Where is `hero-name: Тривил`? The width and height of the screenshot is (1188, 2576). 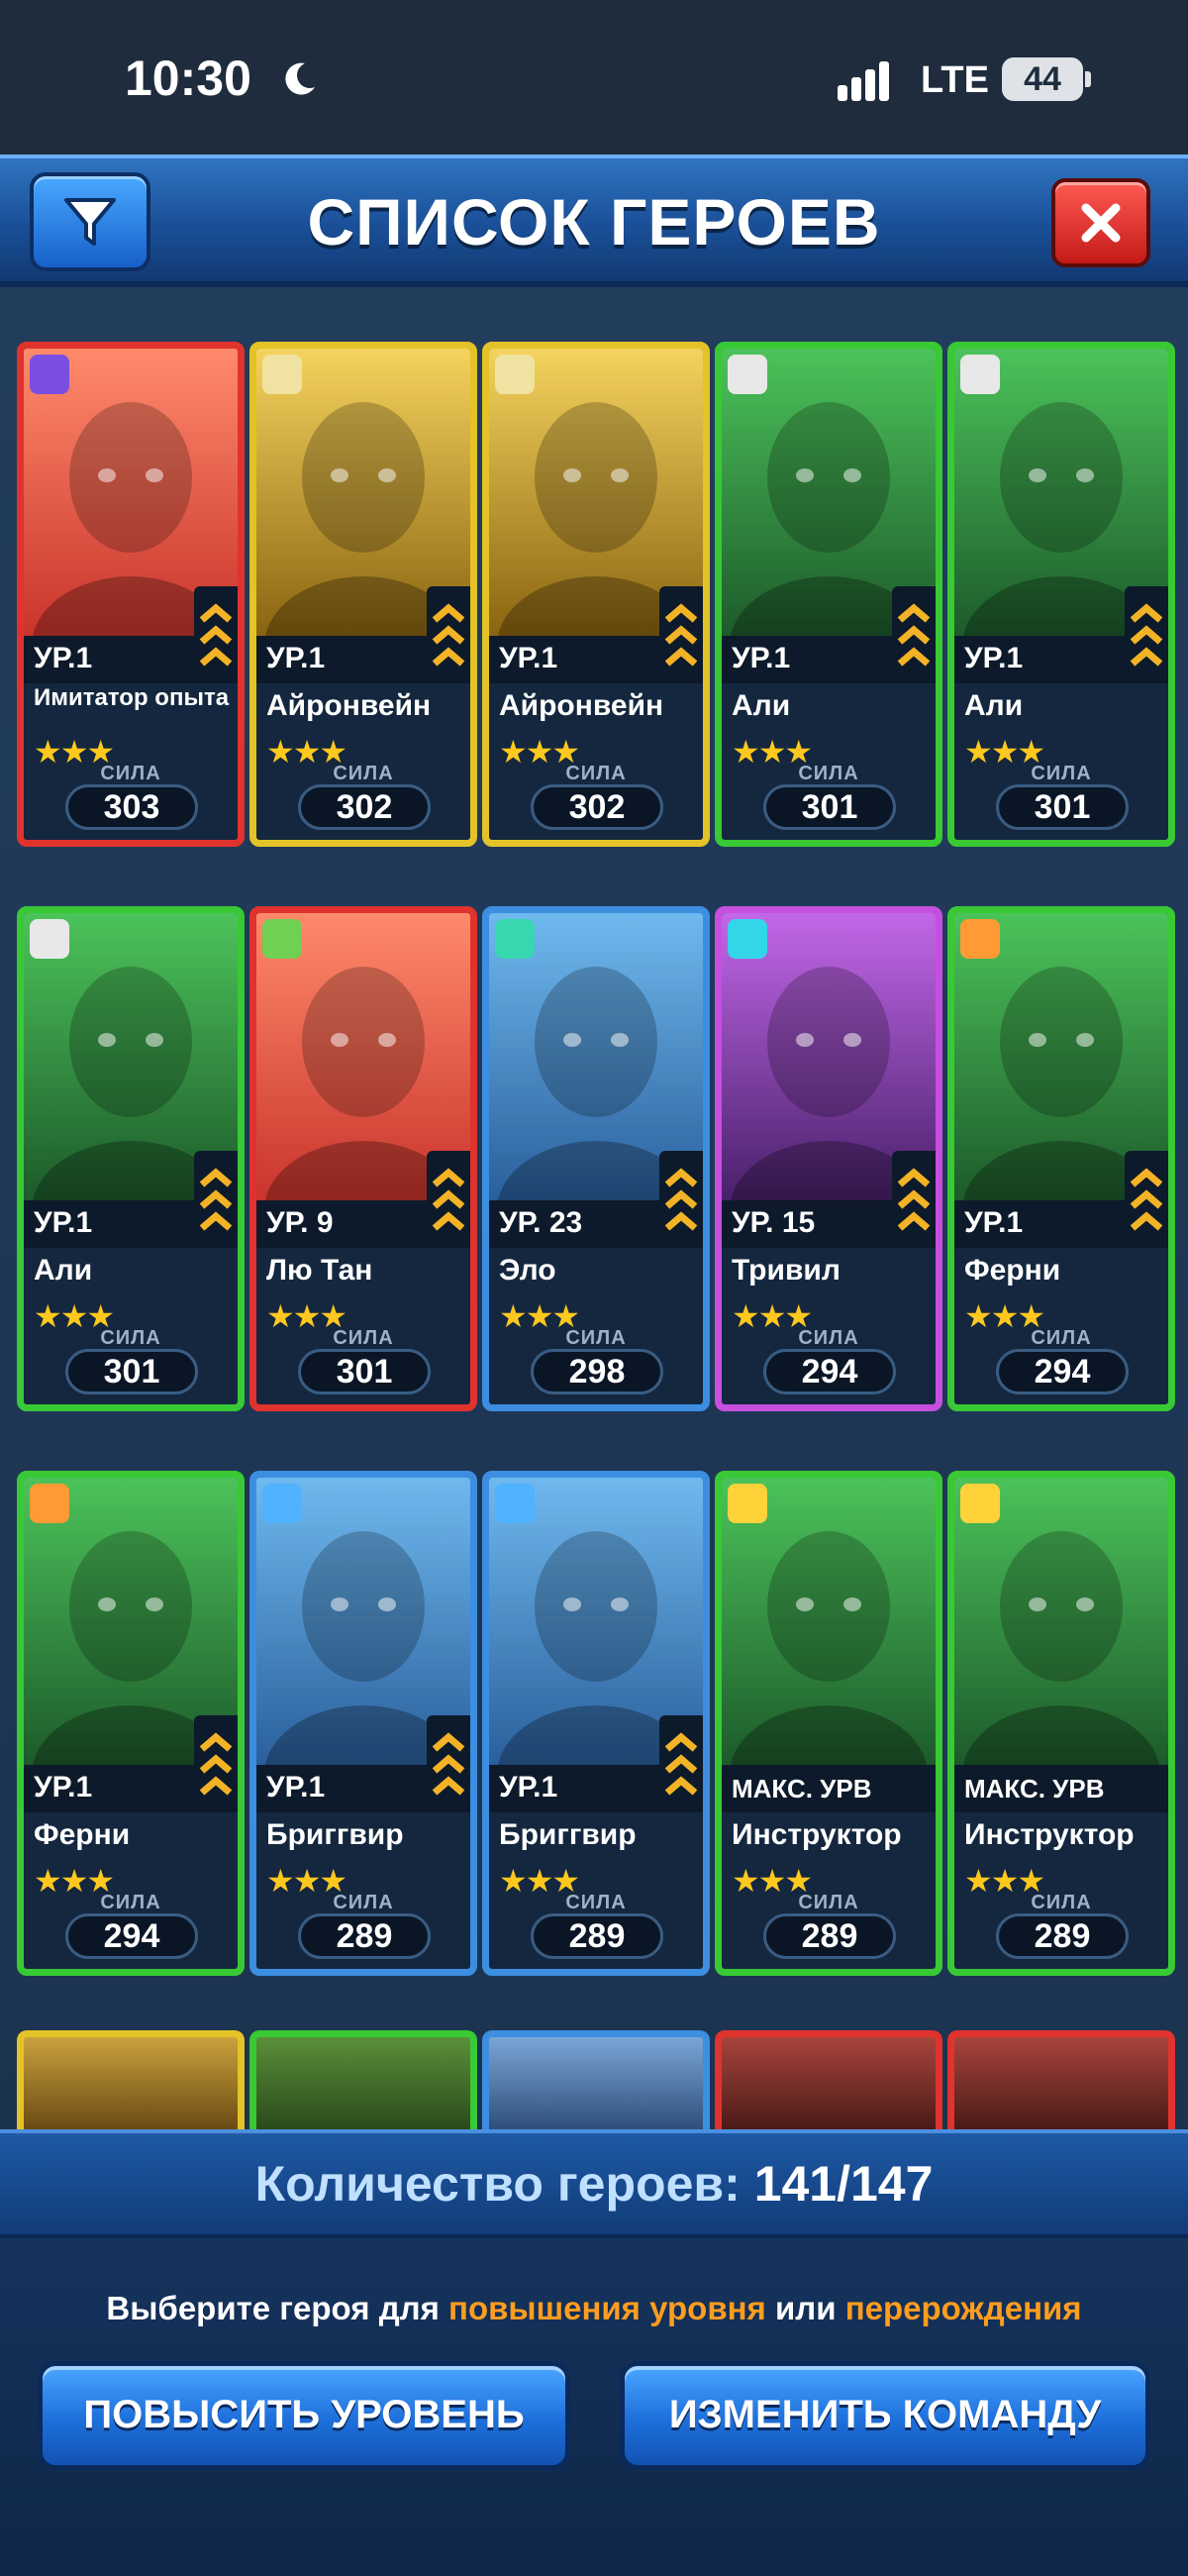 hero-name: Тривил is located at coordinates (786, 1270).